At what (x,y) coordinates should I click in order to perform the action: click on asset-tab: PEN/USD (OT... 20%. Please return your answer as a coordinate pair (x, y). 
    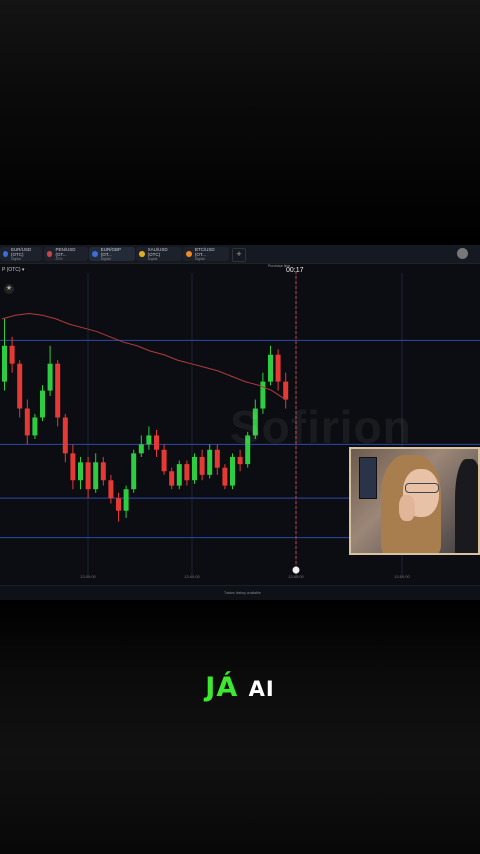
    Looking at the image, I should click on (66, 254).